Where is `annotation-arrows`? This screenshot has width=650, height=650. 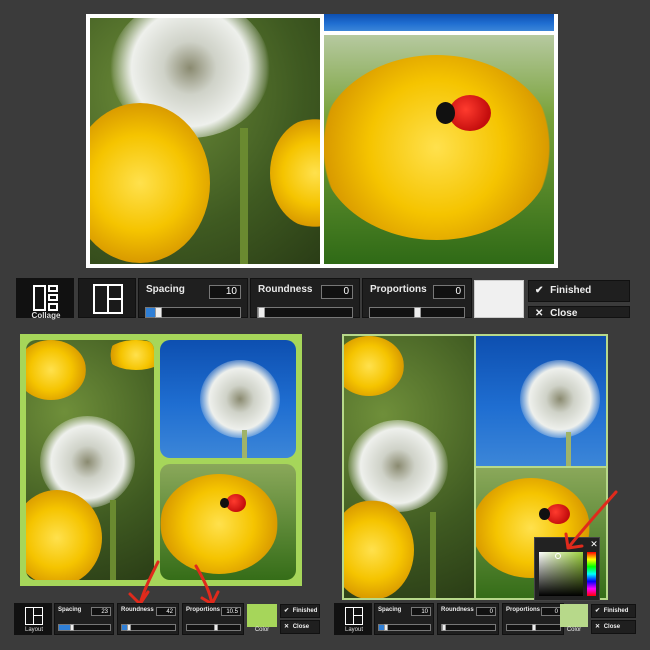 annotation-arrows is located at coordinates (373, 548).